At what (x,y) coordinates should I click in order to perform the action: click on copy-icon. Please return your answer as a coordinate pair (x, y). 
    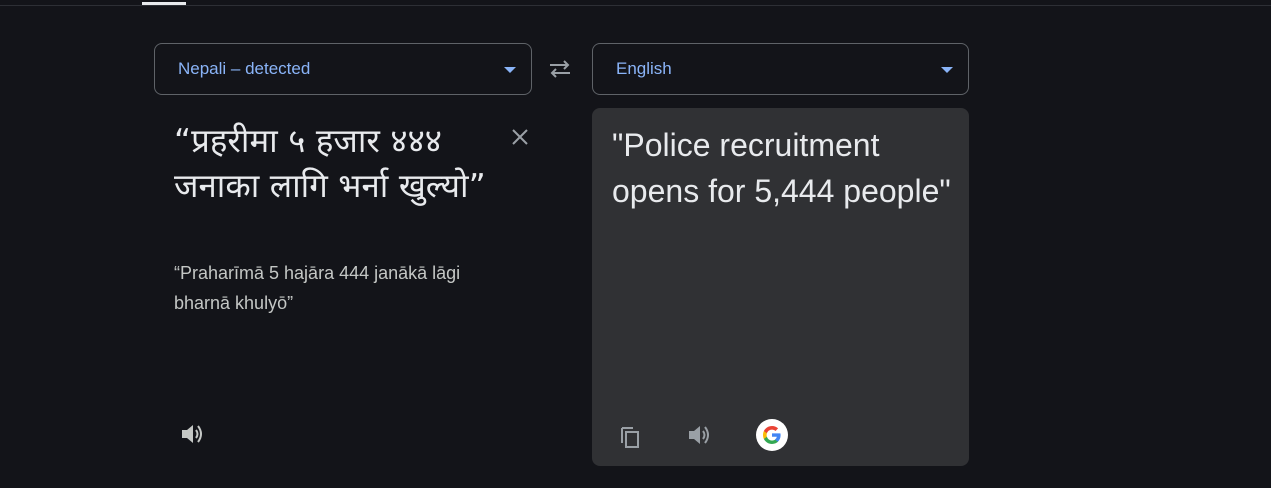
    Looking at the image, I should click on (630, 437).